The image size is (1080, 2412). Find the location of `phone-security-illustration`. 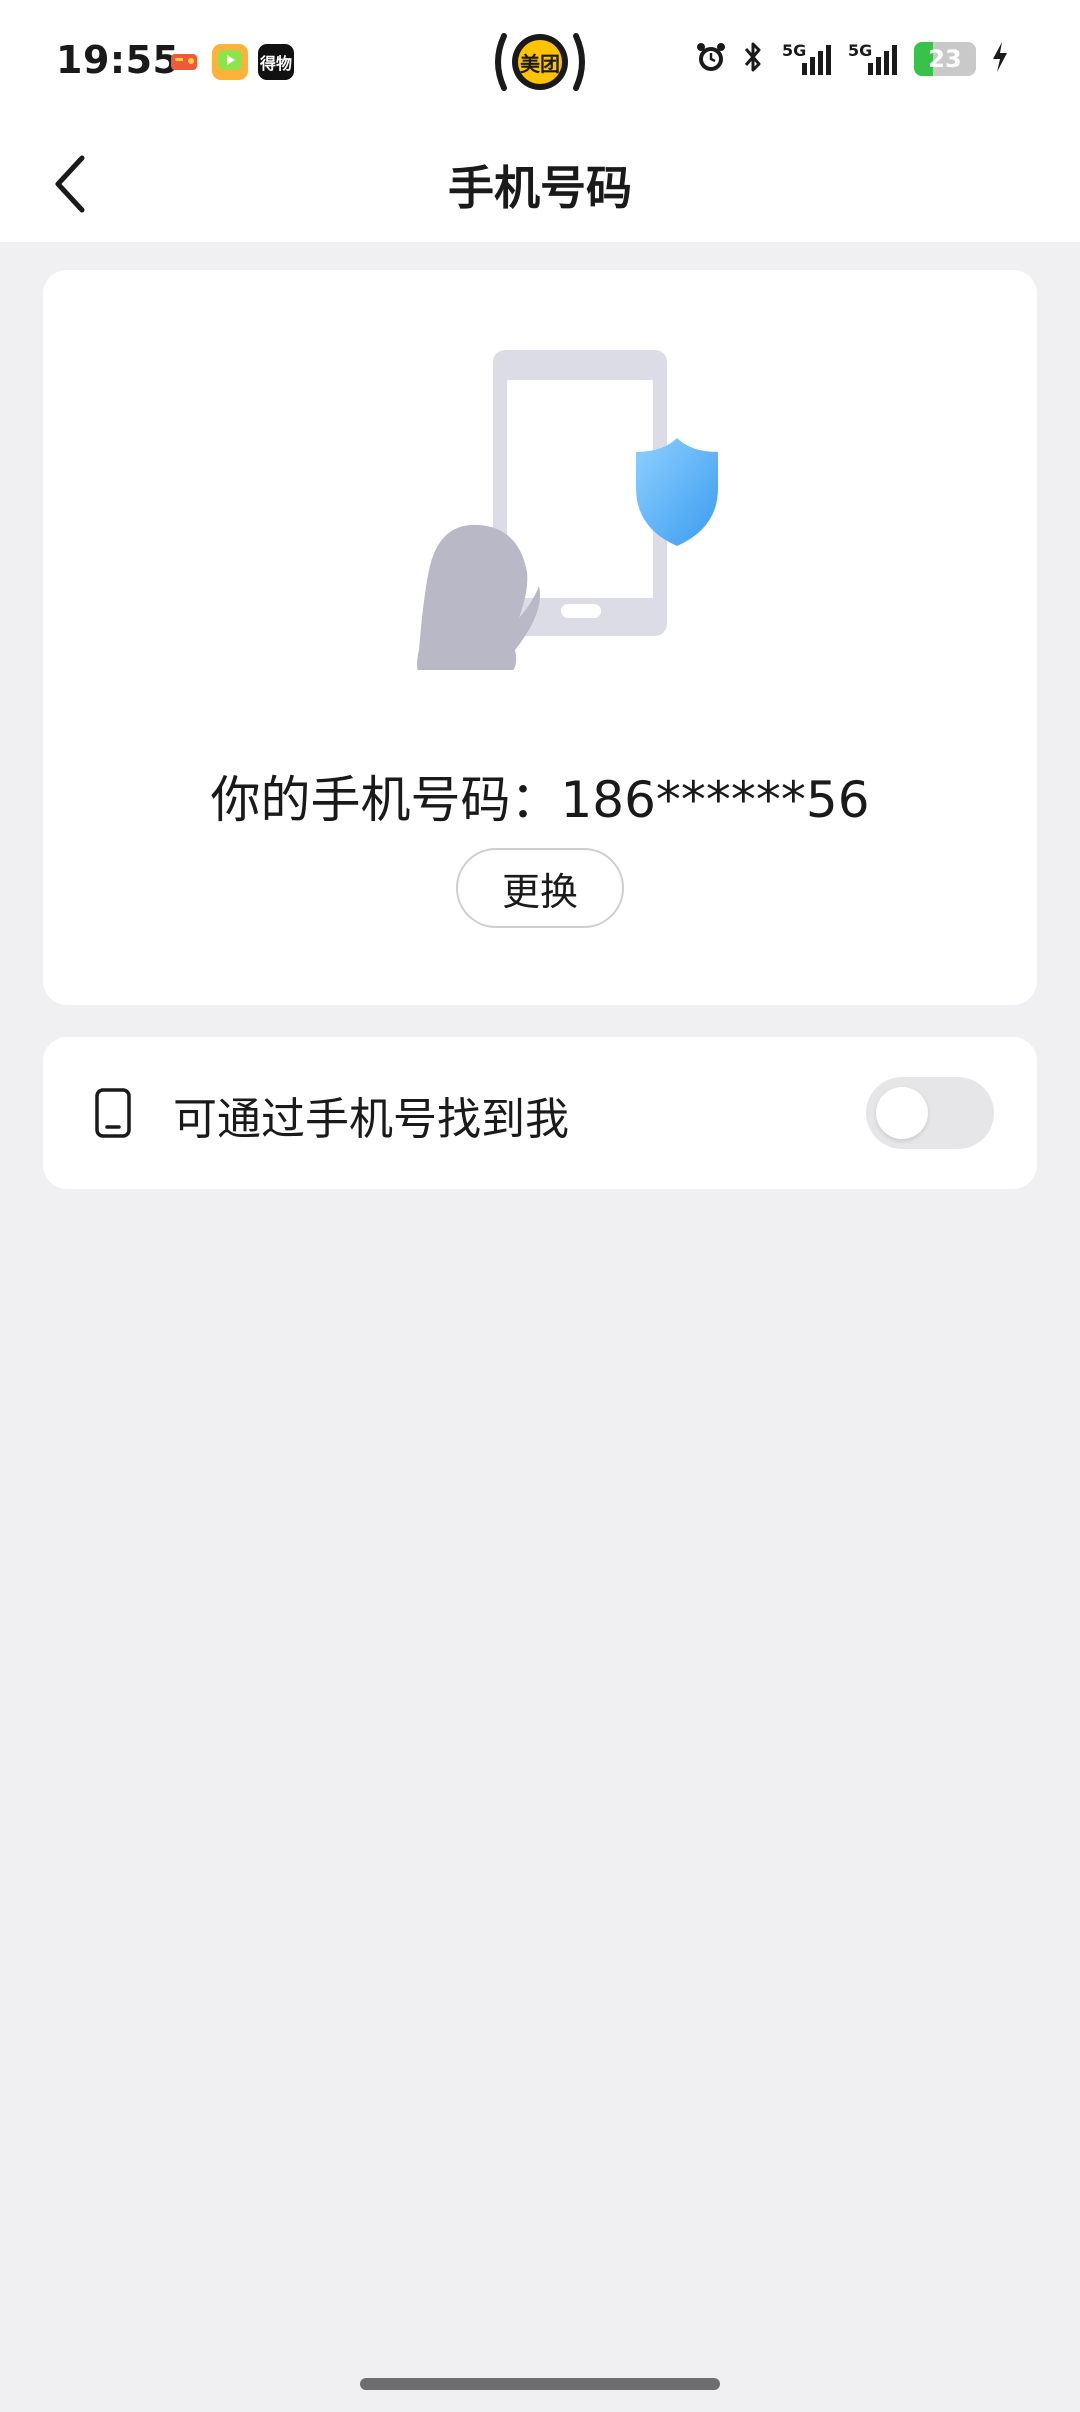

phone-security-illustration is located at coordinates (563, 520).